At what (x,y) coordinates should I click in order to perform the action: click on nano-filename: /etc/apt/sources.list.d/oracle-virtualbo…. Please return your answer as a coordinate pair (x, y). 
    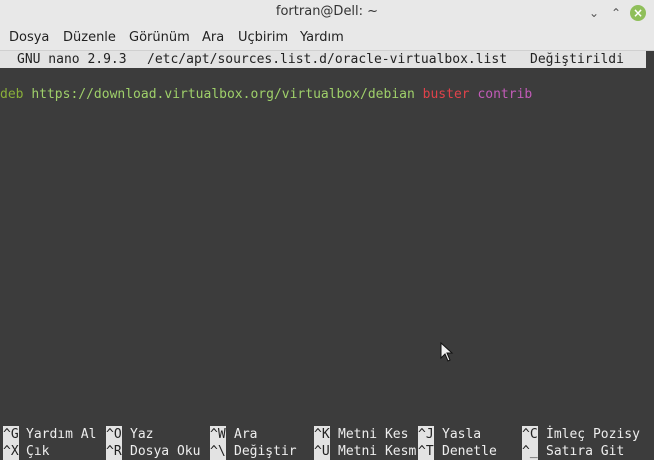
    Looking at the image, I should click on (327, 59).